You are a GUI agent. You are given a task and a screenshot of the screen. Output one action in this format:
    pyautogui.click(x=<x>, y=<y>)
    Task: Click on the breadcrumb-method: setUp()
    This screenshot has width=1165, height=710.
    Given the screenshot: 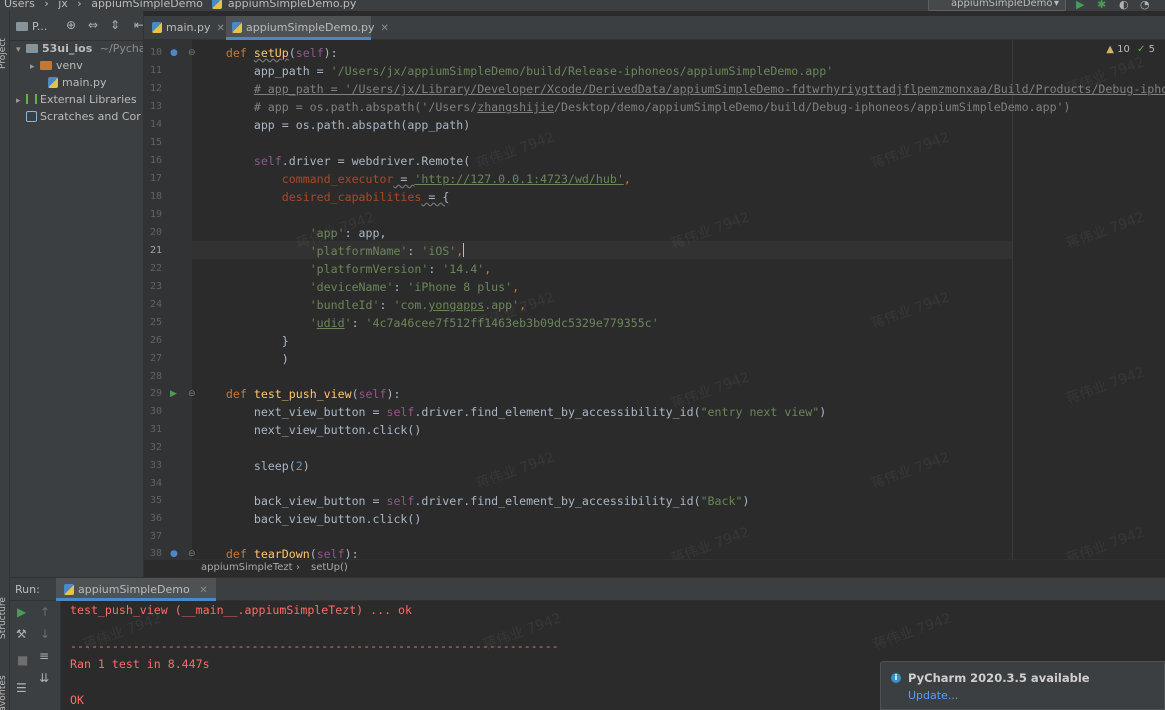 What is the action you would take?
    pyautogui.click(x=329, y=567)
    